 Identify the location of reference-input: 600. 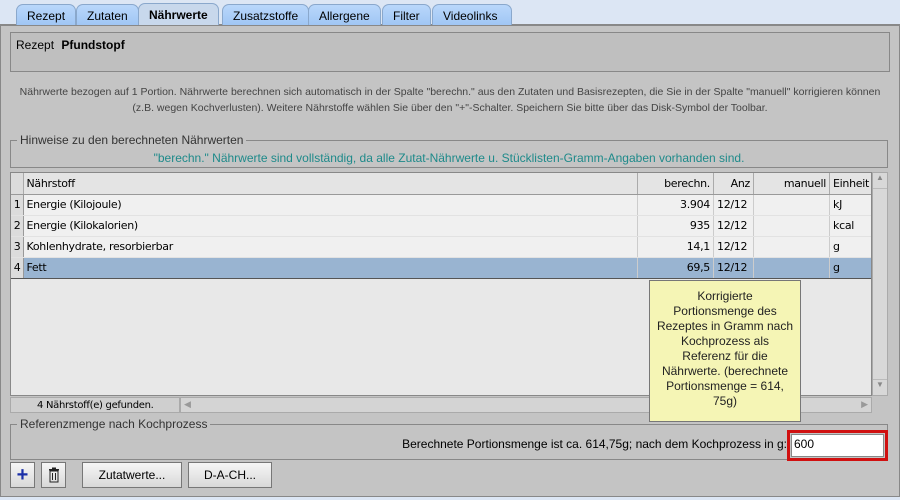
(837, 445).